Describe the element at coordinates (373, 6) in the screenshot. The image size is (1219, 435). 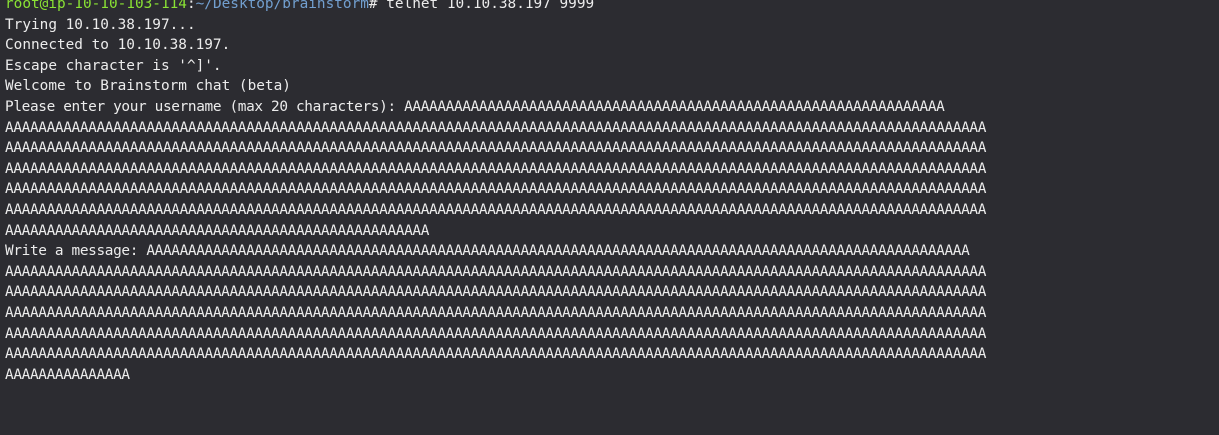
I see `prompt-symbol: #` at that location.